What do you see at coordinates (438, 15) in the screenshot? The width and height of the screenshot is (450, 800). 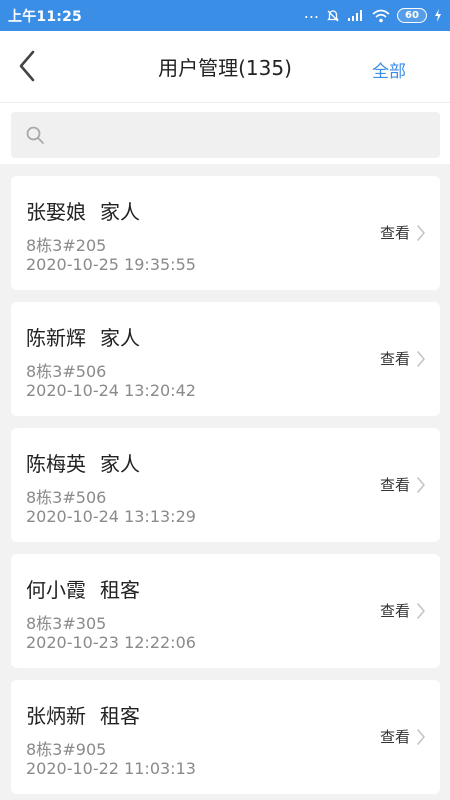 I see `charging-icon` at bounding box center [438, 15].